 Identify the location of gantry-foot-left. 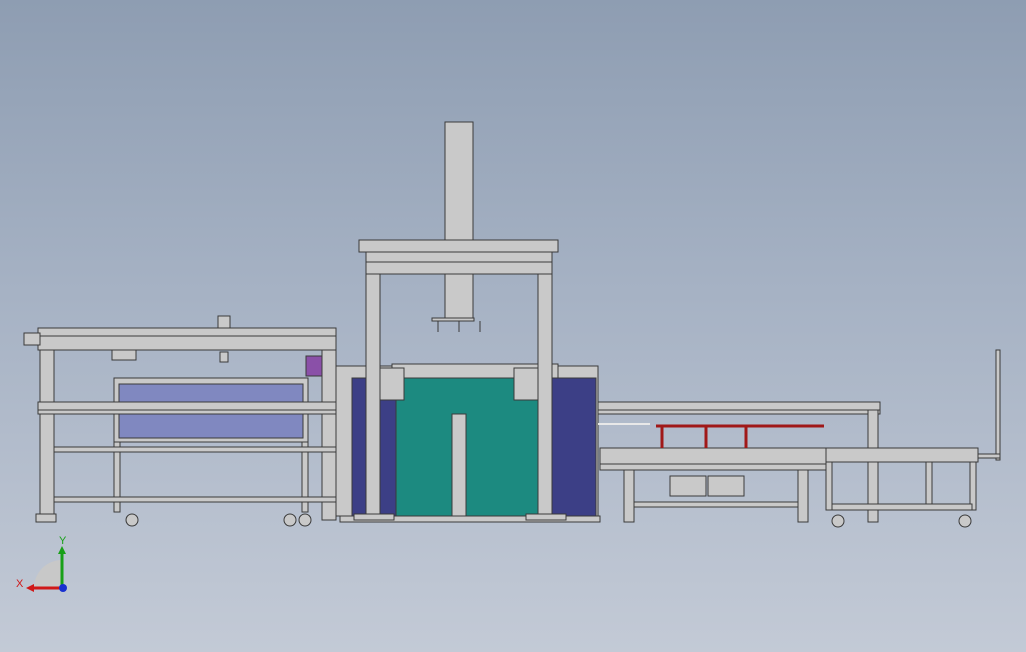
(374, 517).